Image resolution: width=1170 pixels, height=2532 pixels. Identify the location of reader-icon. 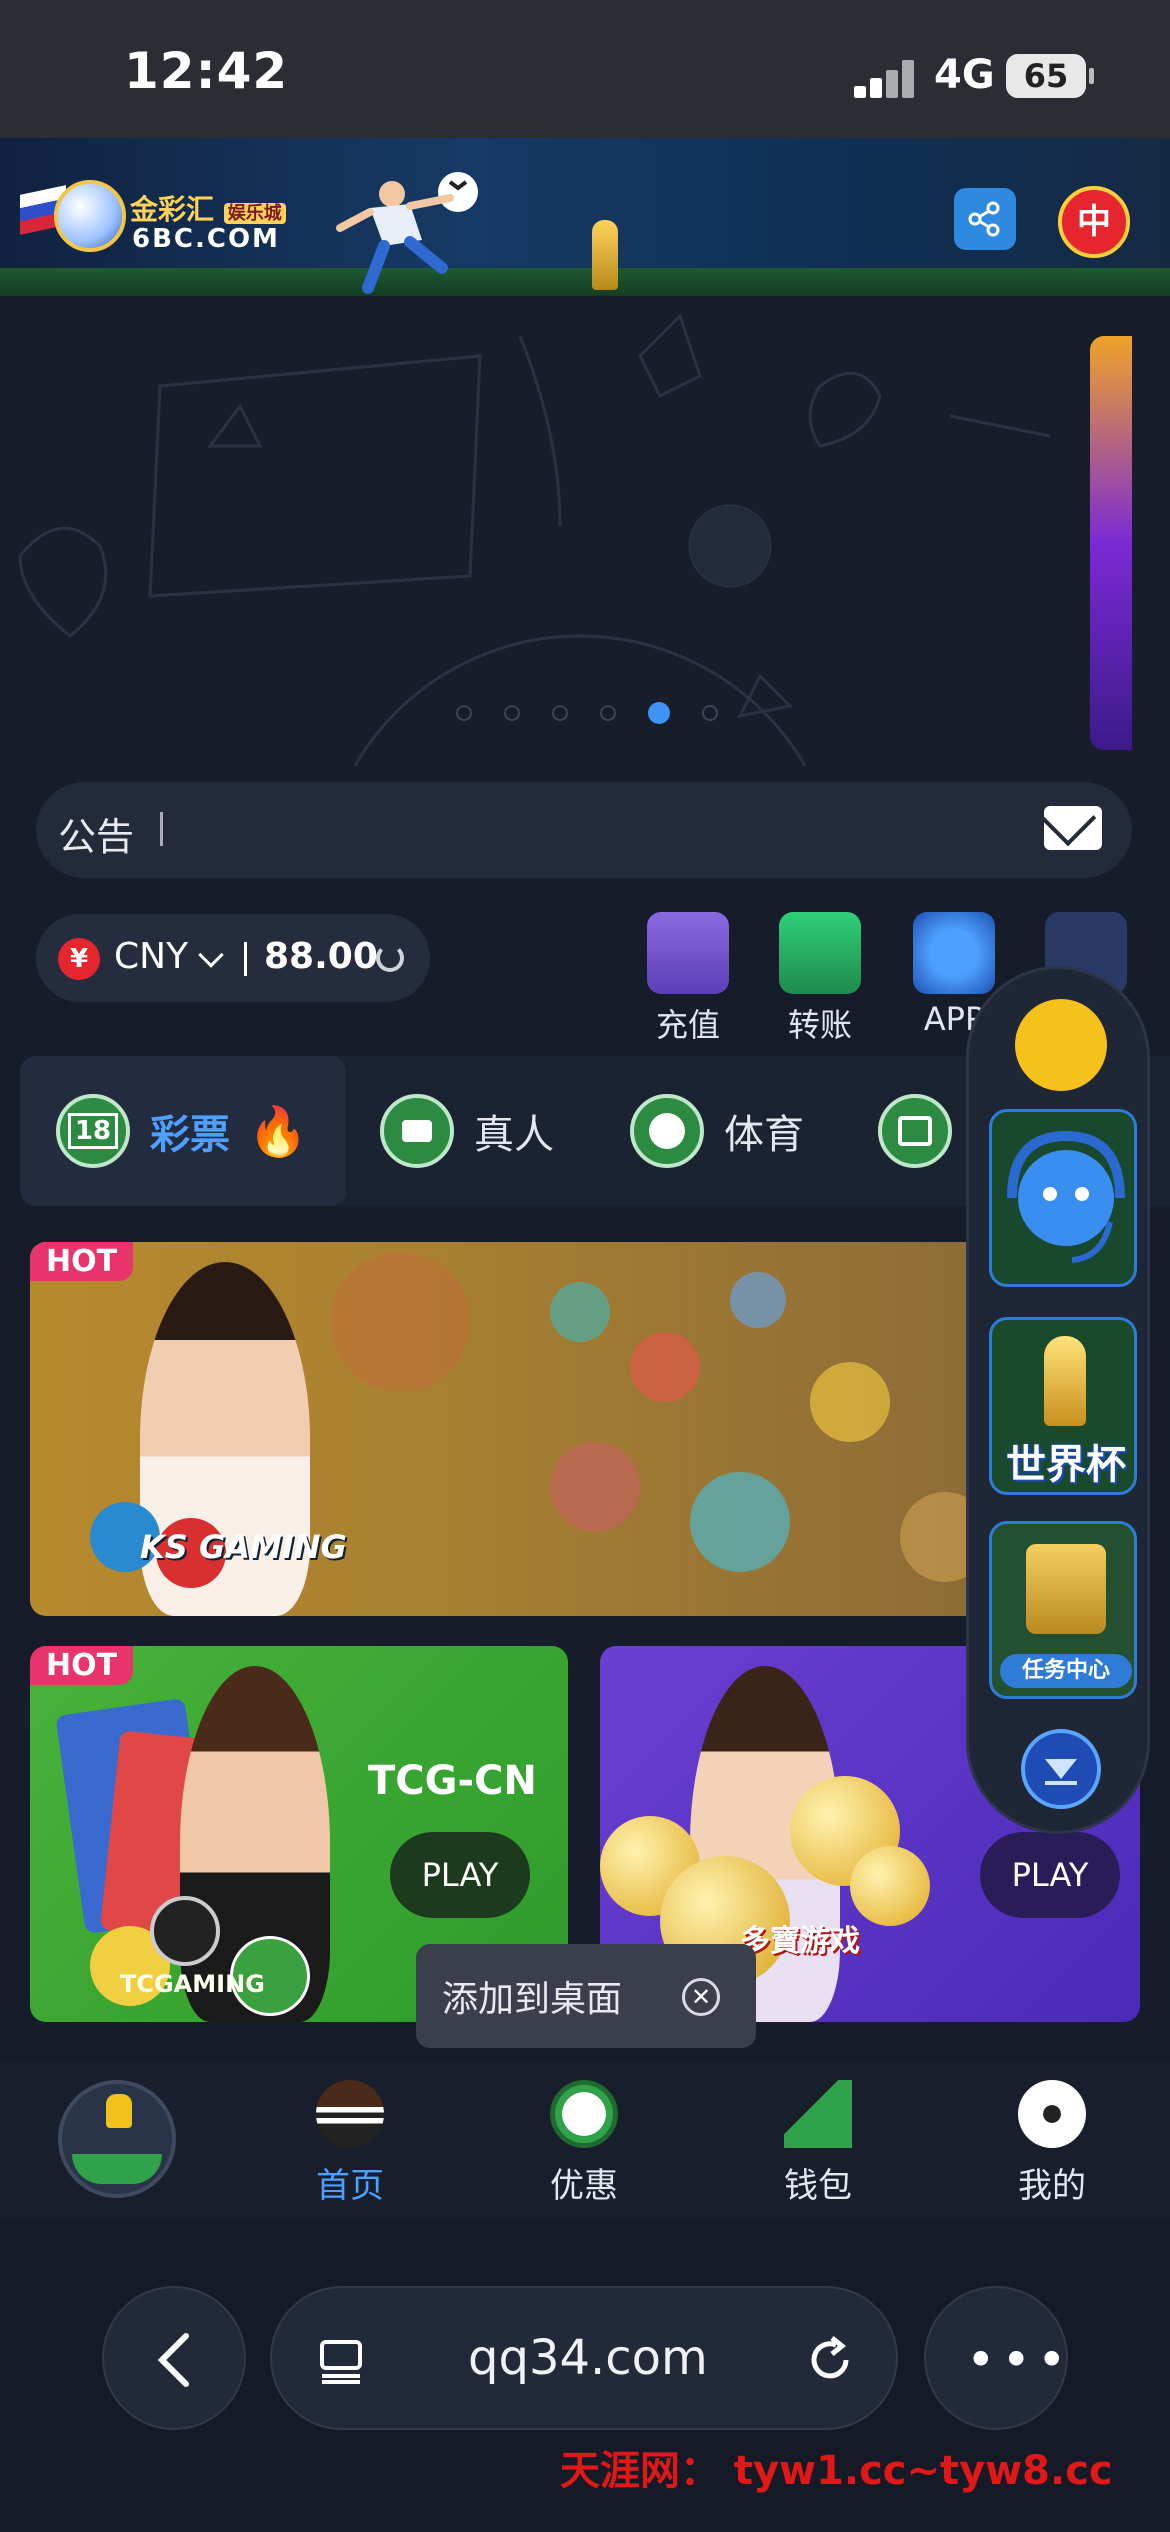
(341, 2362).